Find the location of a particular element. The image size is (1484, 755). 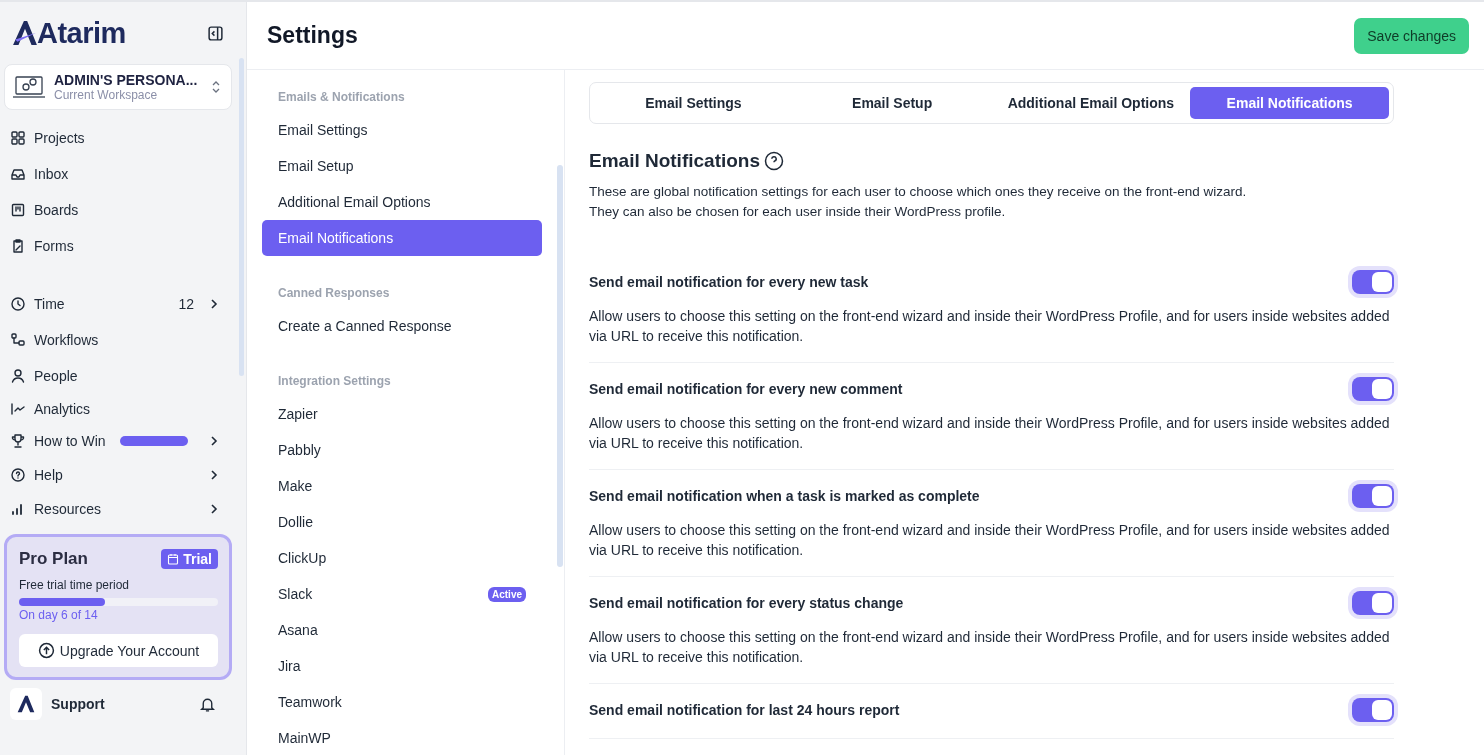

trial-progress-text: On day 6 of 14 is located at coordinates (59, 615).